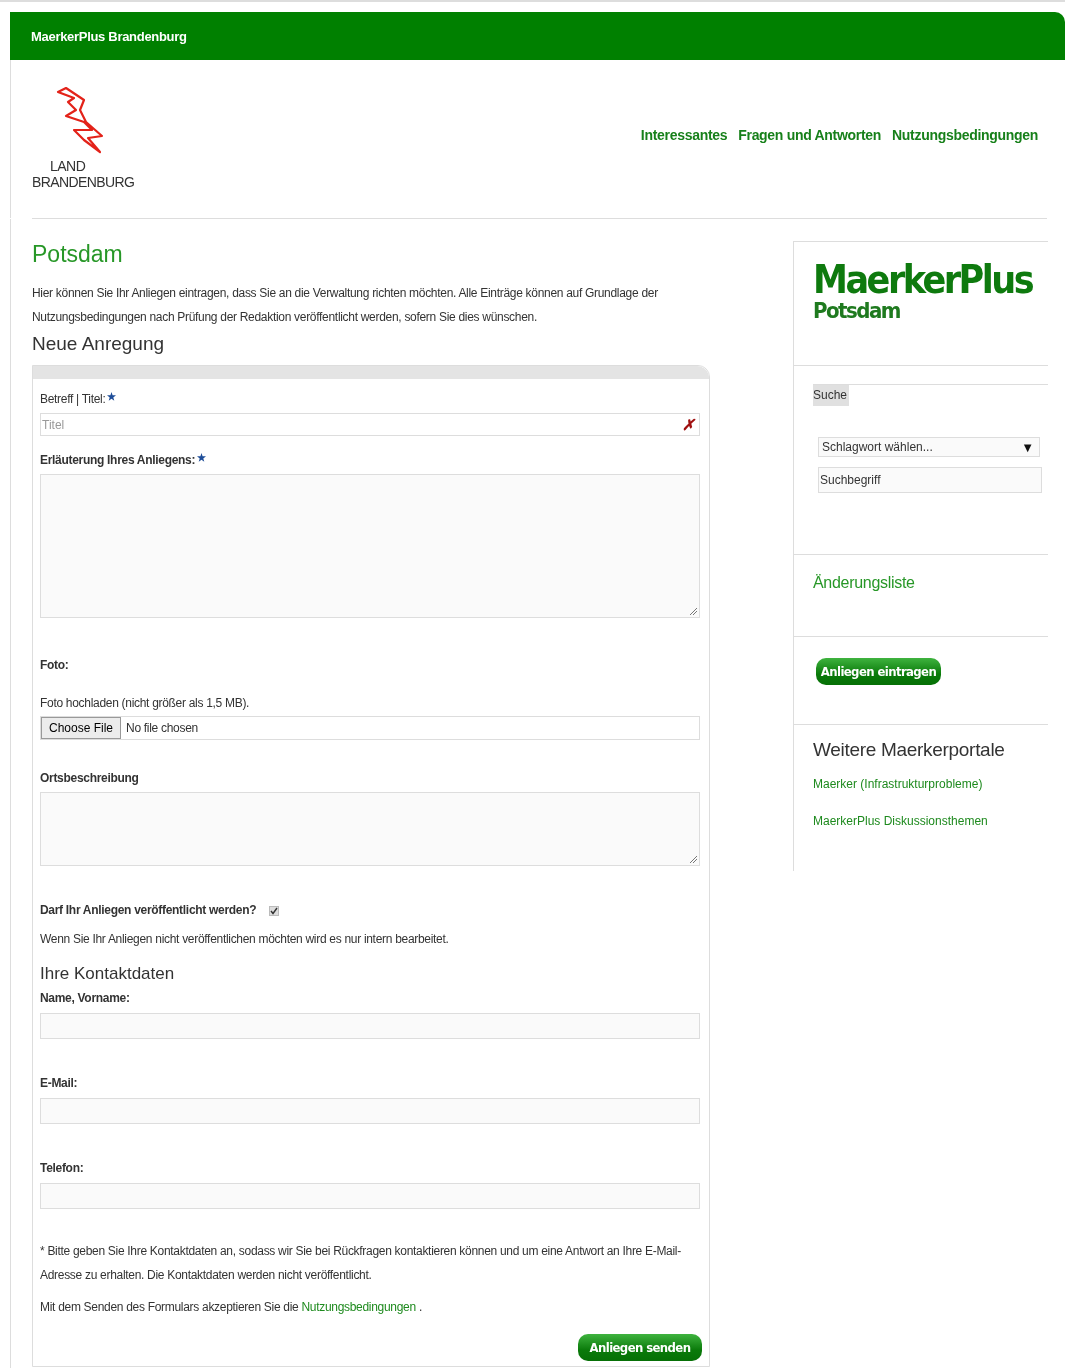 The width and height of the screenshot is (1065, 1368). Describe the element at coordinates (929, 447) in the screenshot. I see `keyword-select: Schlagwort wählen... ▼` at that location.